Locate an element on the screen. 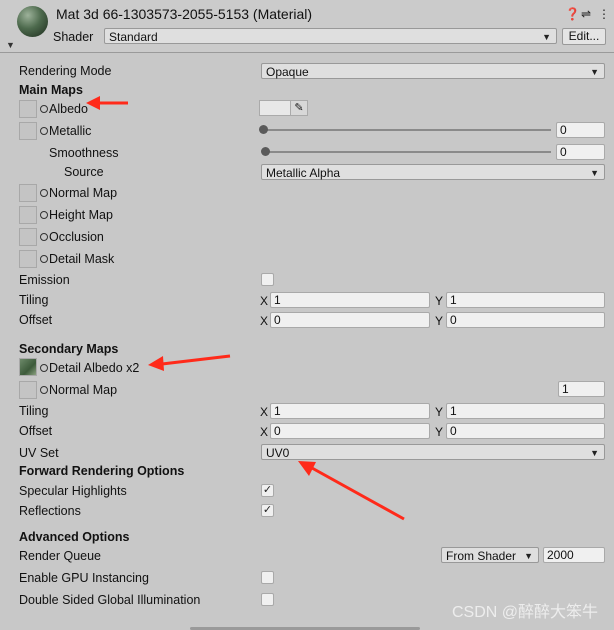  arrow-to-detail-albedo is located at coordinates (189, 362).